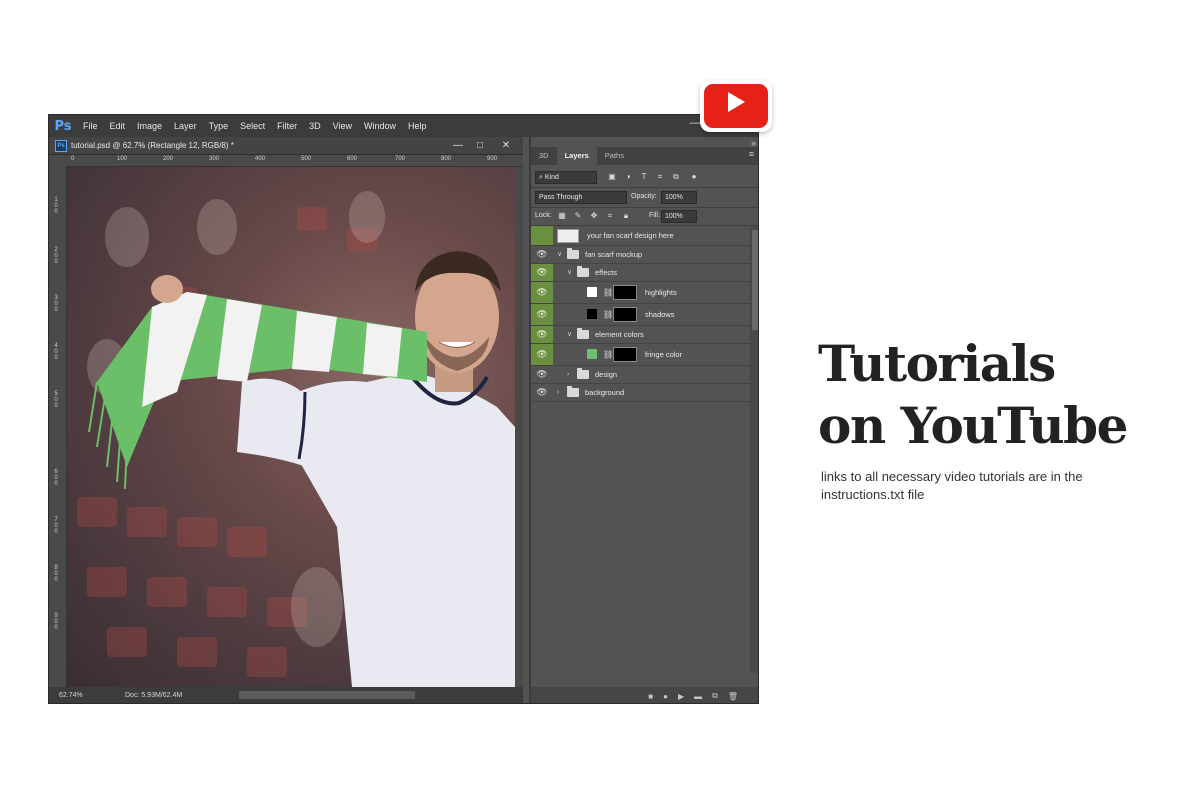 The image size is (1200, 800). Describe the element at coordinates (606, 272) in the screenshot. I see `layer-name: effects` at that location.